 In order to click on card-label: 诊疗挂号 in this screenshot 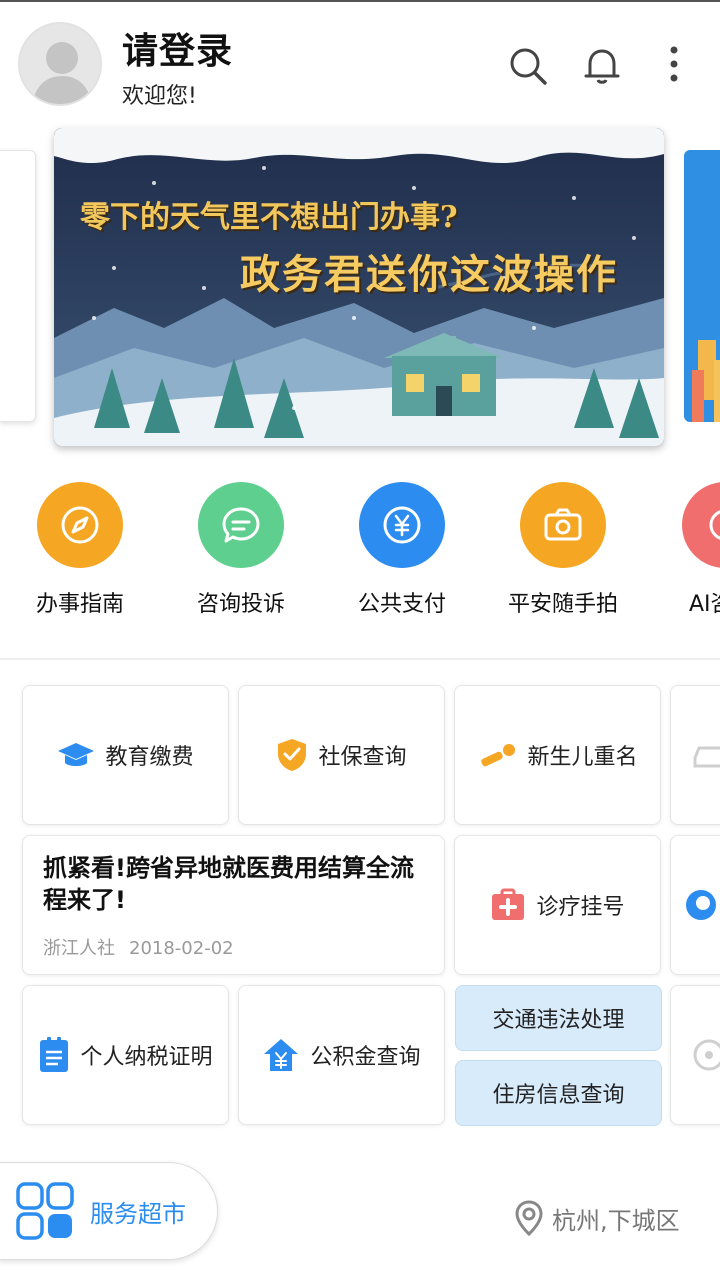, I will do `click(580, 907)`.